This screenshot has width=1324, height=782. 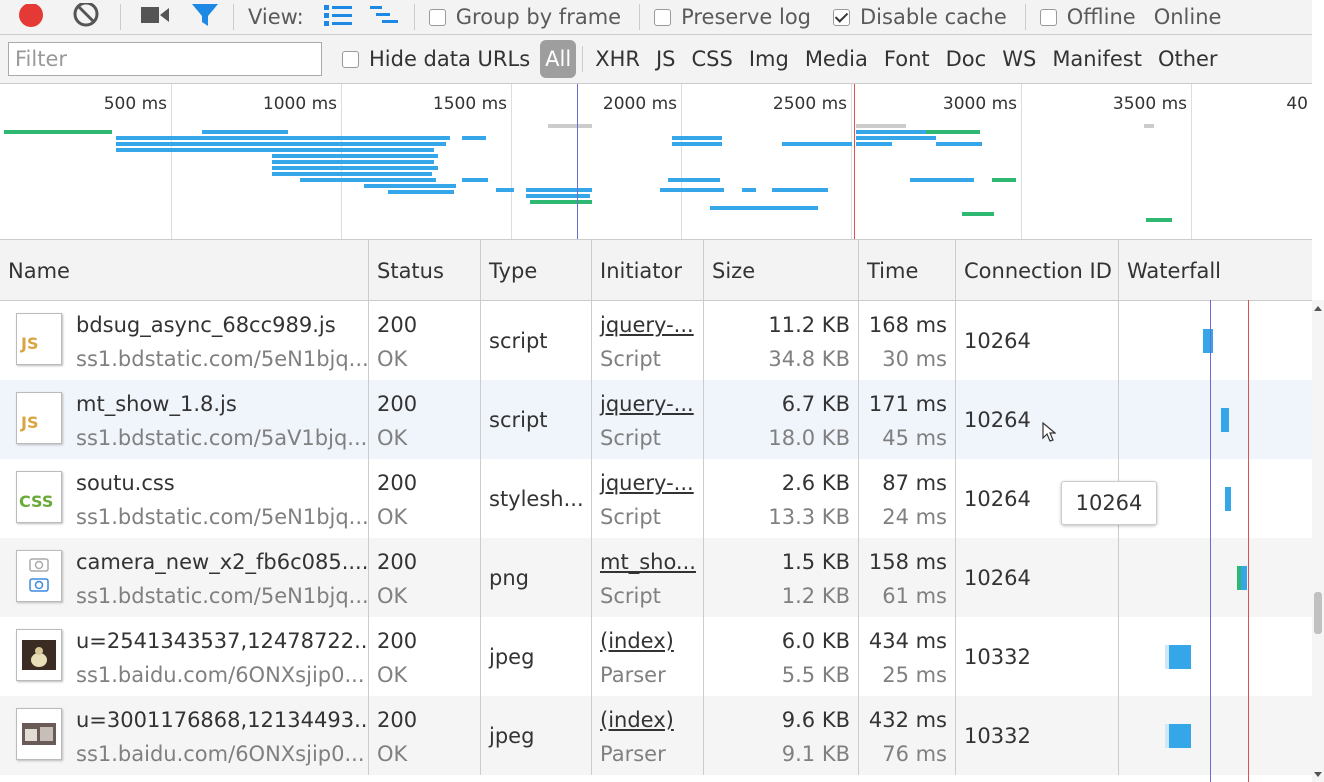 What do you see at coordinates (1097, 59) in the screenshot?
I see `type-filter-manifest: Manifest` at bounding box center [1097, 59].